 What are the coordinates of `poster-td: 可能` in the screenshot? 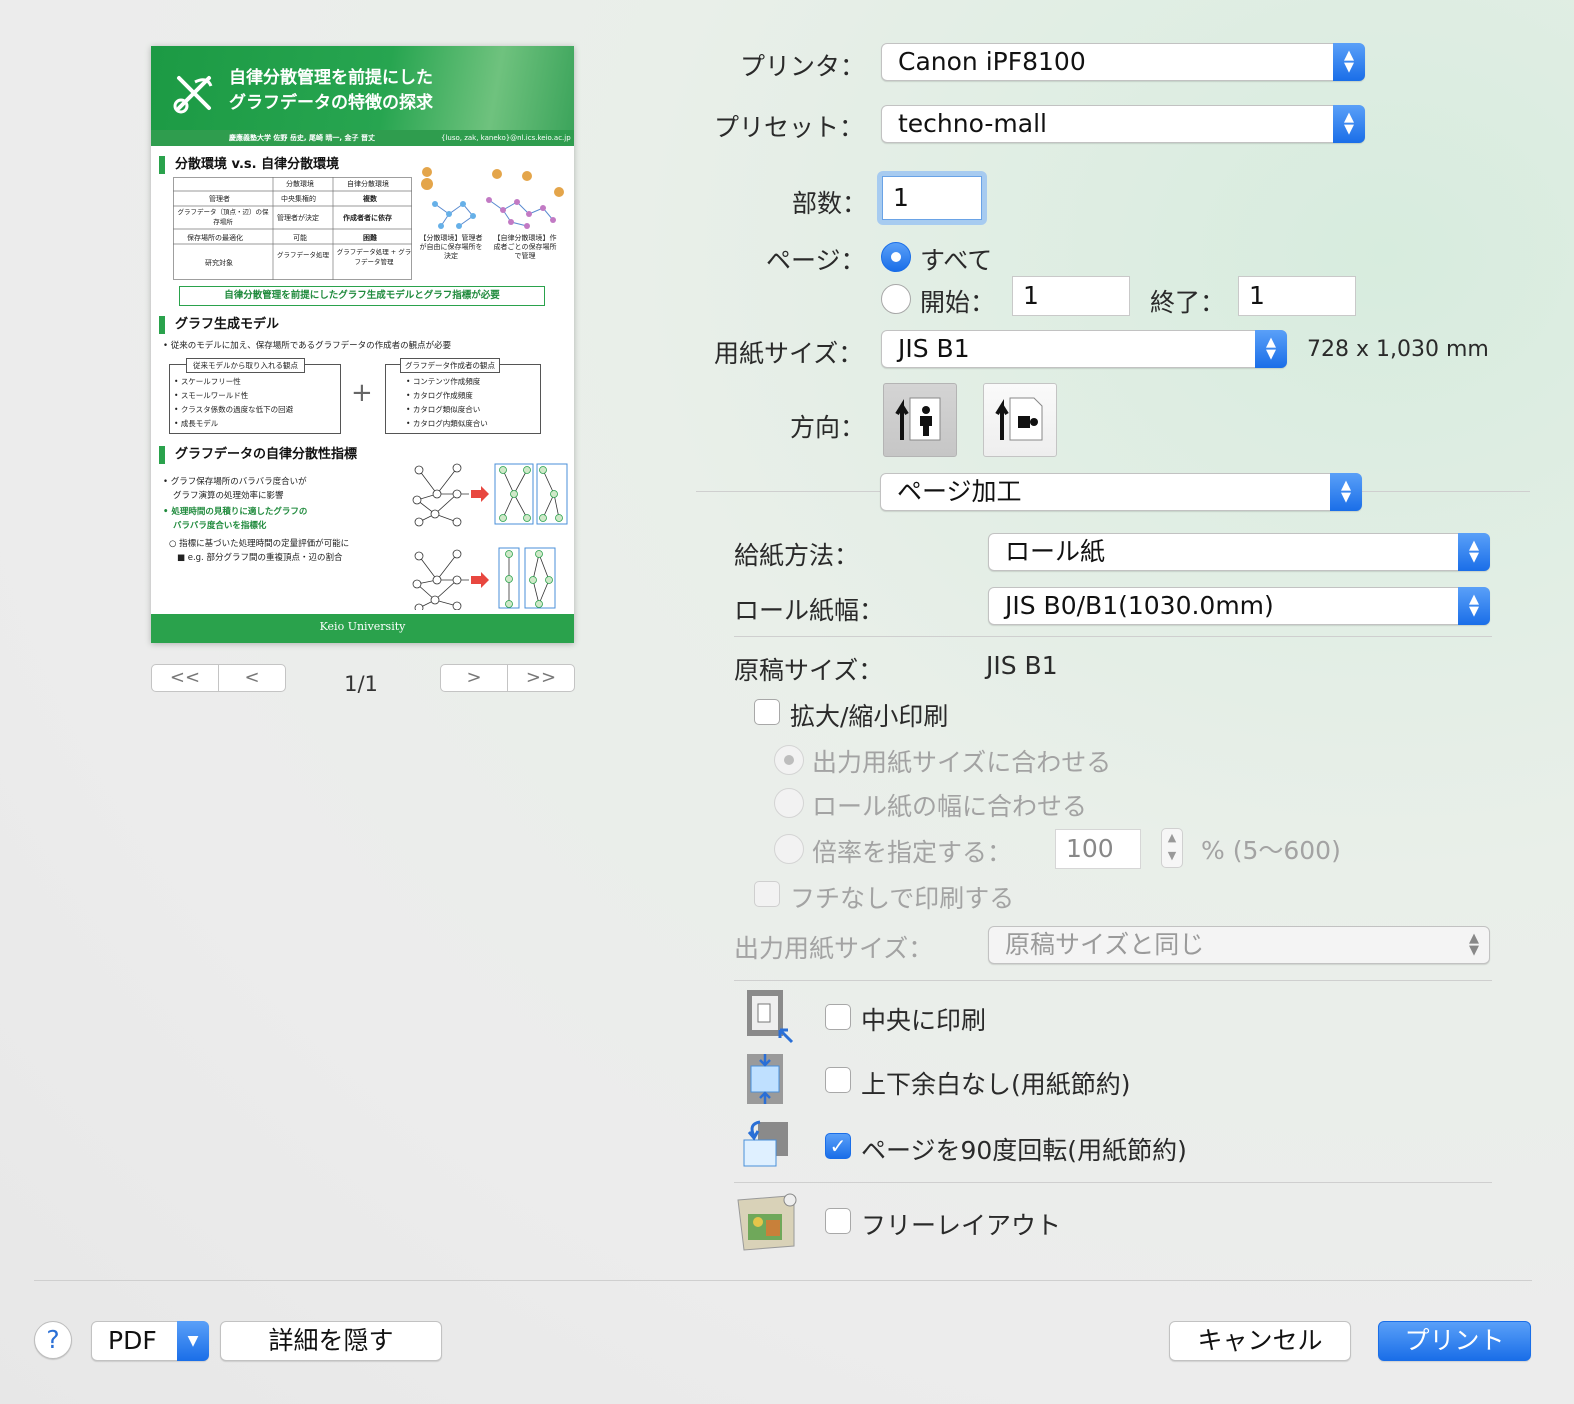 It's located at (300, 238).